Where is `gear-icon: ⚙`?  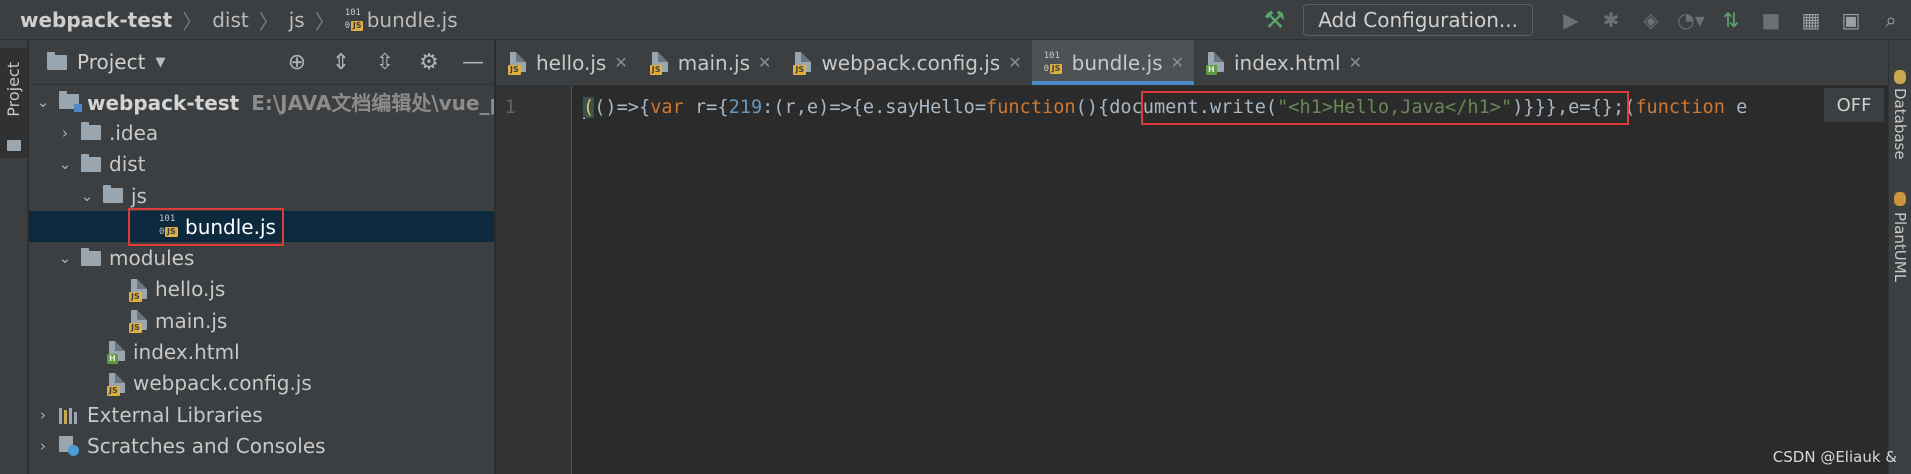 gear-icon: ⚙ is located at coordinates (429, 62).